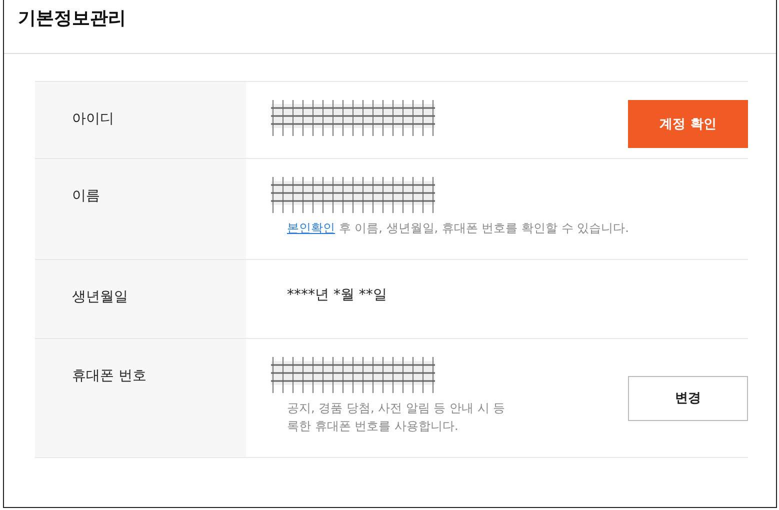 This screenshot has height=510, width=779. What do you see at coordinates (688, 124) in the screenshot?
I see `account-check-button: 계정 확인` at bounding box center [688, 124].